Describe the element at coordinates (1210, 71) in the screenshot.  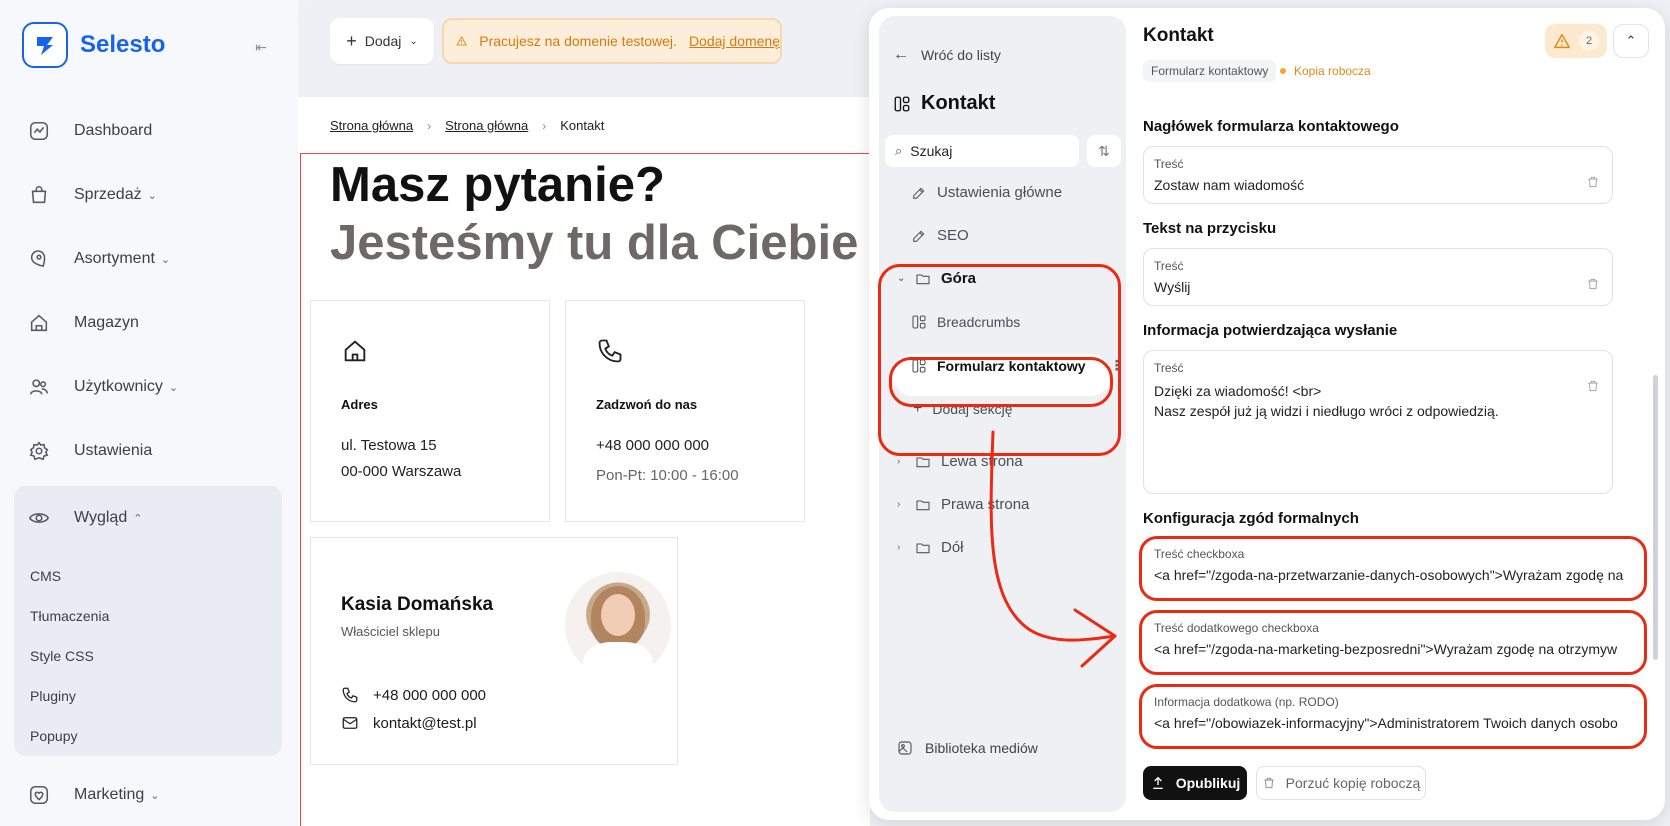
I see `section-type-tag: Formularz kontaktowy` at that location.